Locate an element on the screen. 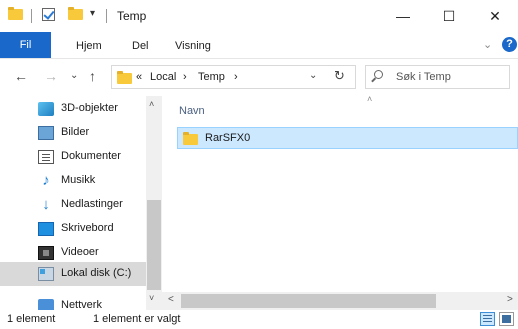  nav-item-label: Skrivebord is located at coordinates (87, 228).